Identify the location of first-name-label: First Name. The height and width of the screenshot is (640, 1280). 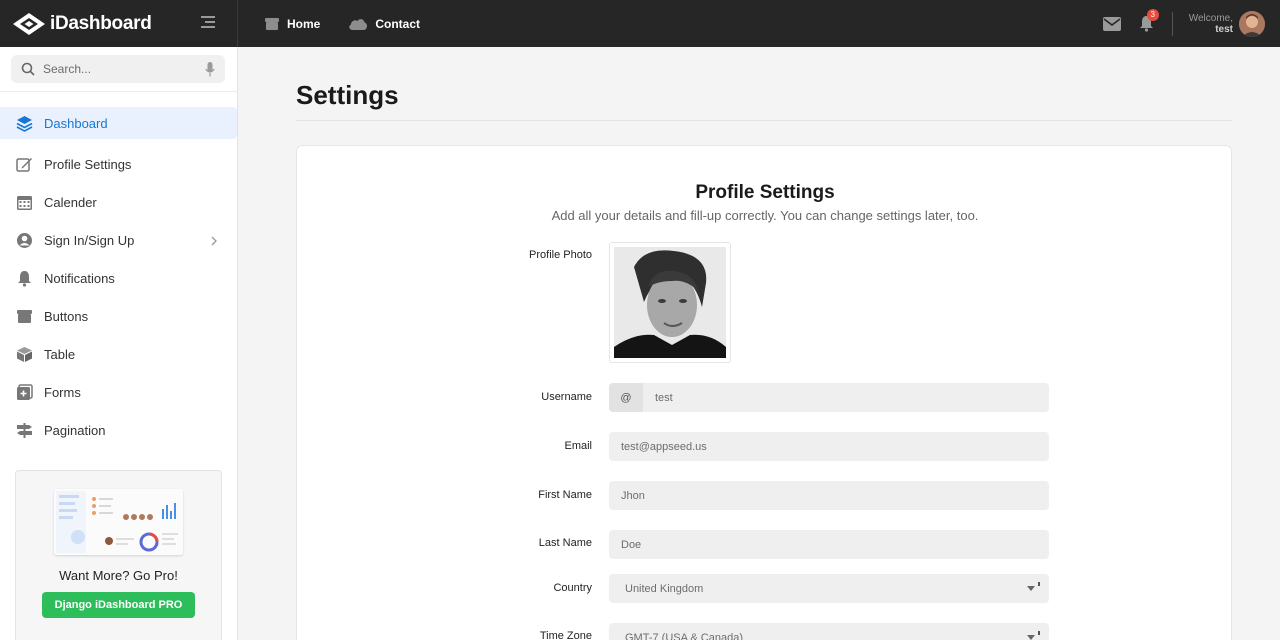
(565, 495).